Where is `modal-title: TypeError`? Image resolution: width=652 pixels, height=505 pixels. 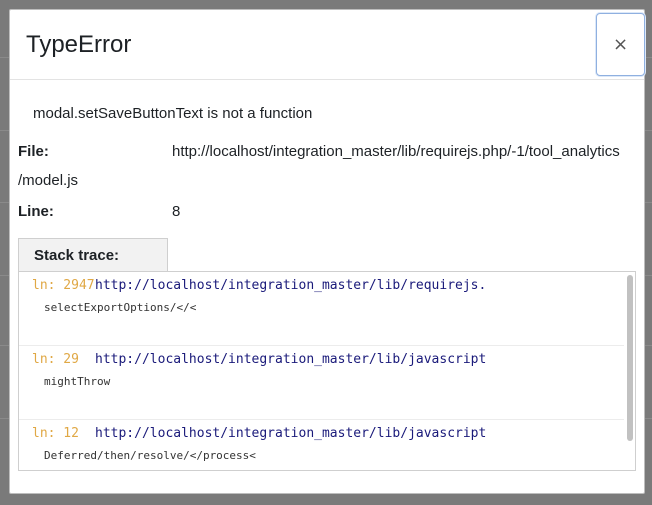 modal-title: TypeError is located at coordinates (79, 44).